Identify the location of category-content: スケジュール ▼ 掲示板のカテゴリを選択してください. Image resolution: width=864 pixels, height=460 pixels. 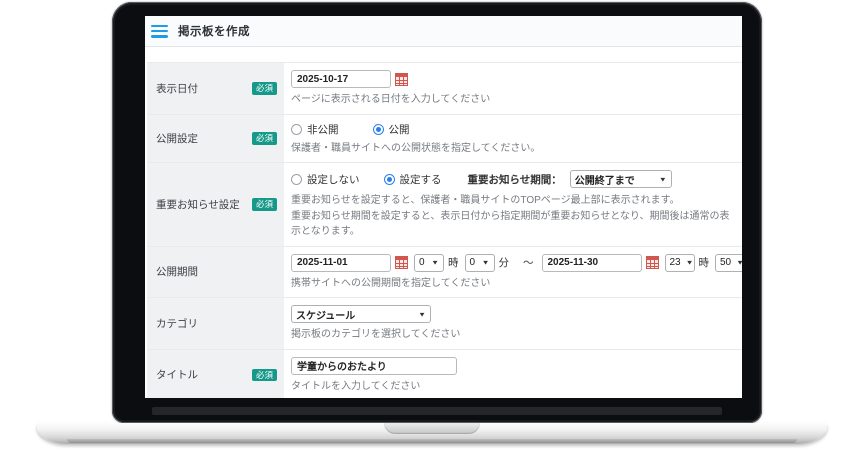
(515, 323).